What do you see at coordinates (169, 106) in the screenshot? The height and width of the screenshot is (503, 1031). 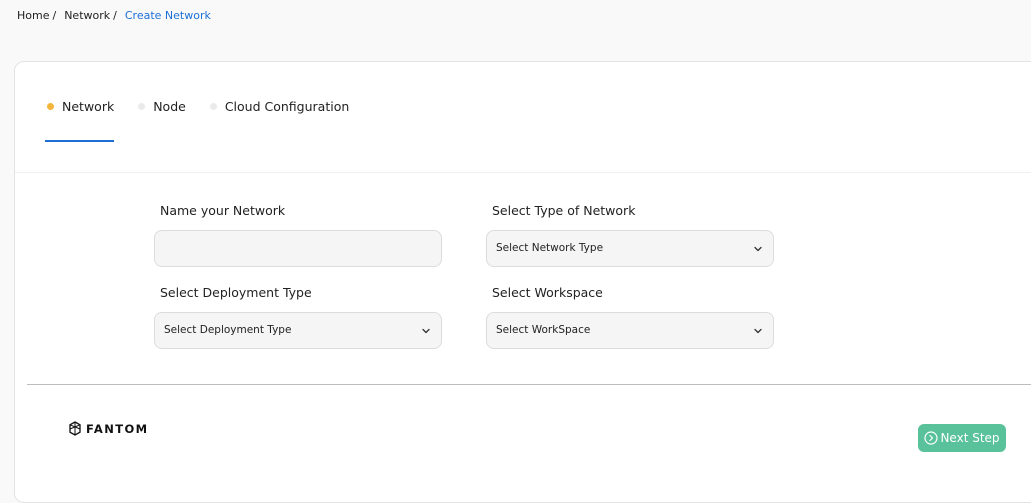 I see `tab-label: Node` at bounding box center [169, 106].